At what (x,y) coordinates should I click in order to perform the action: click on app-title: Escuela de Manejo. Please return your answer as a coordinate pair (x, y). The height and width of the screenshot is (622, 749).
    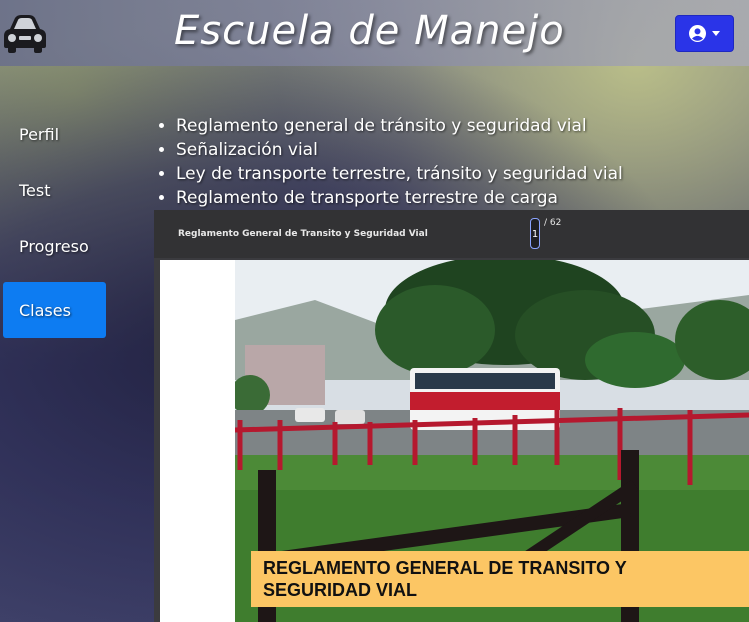
    Looking at the image, I should click on (369, 31).